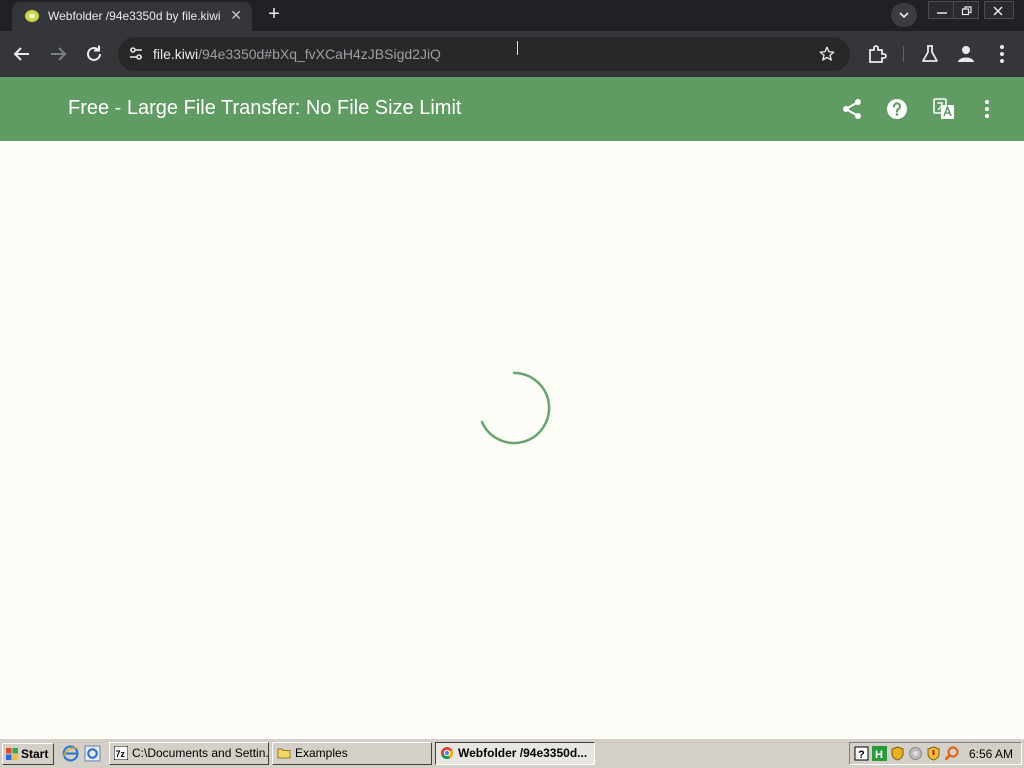 Image resolution: width=1024 pixels, height=768 pixels. Describe the element at coordinates (92, 753) in the screenshot. I see `chrome-quicklaunch-icon` at that location.